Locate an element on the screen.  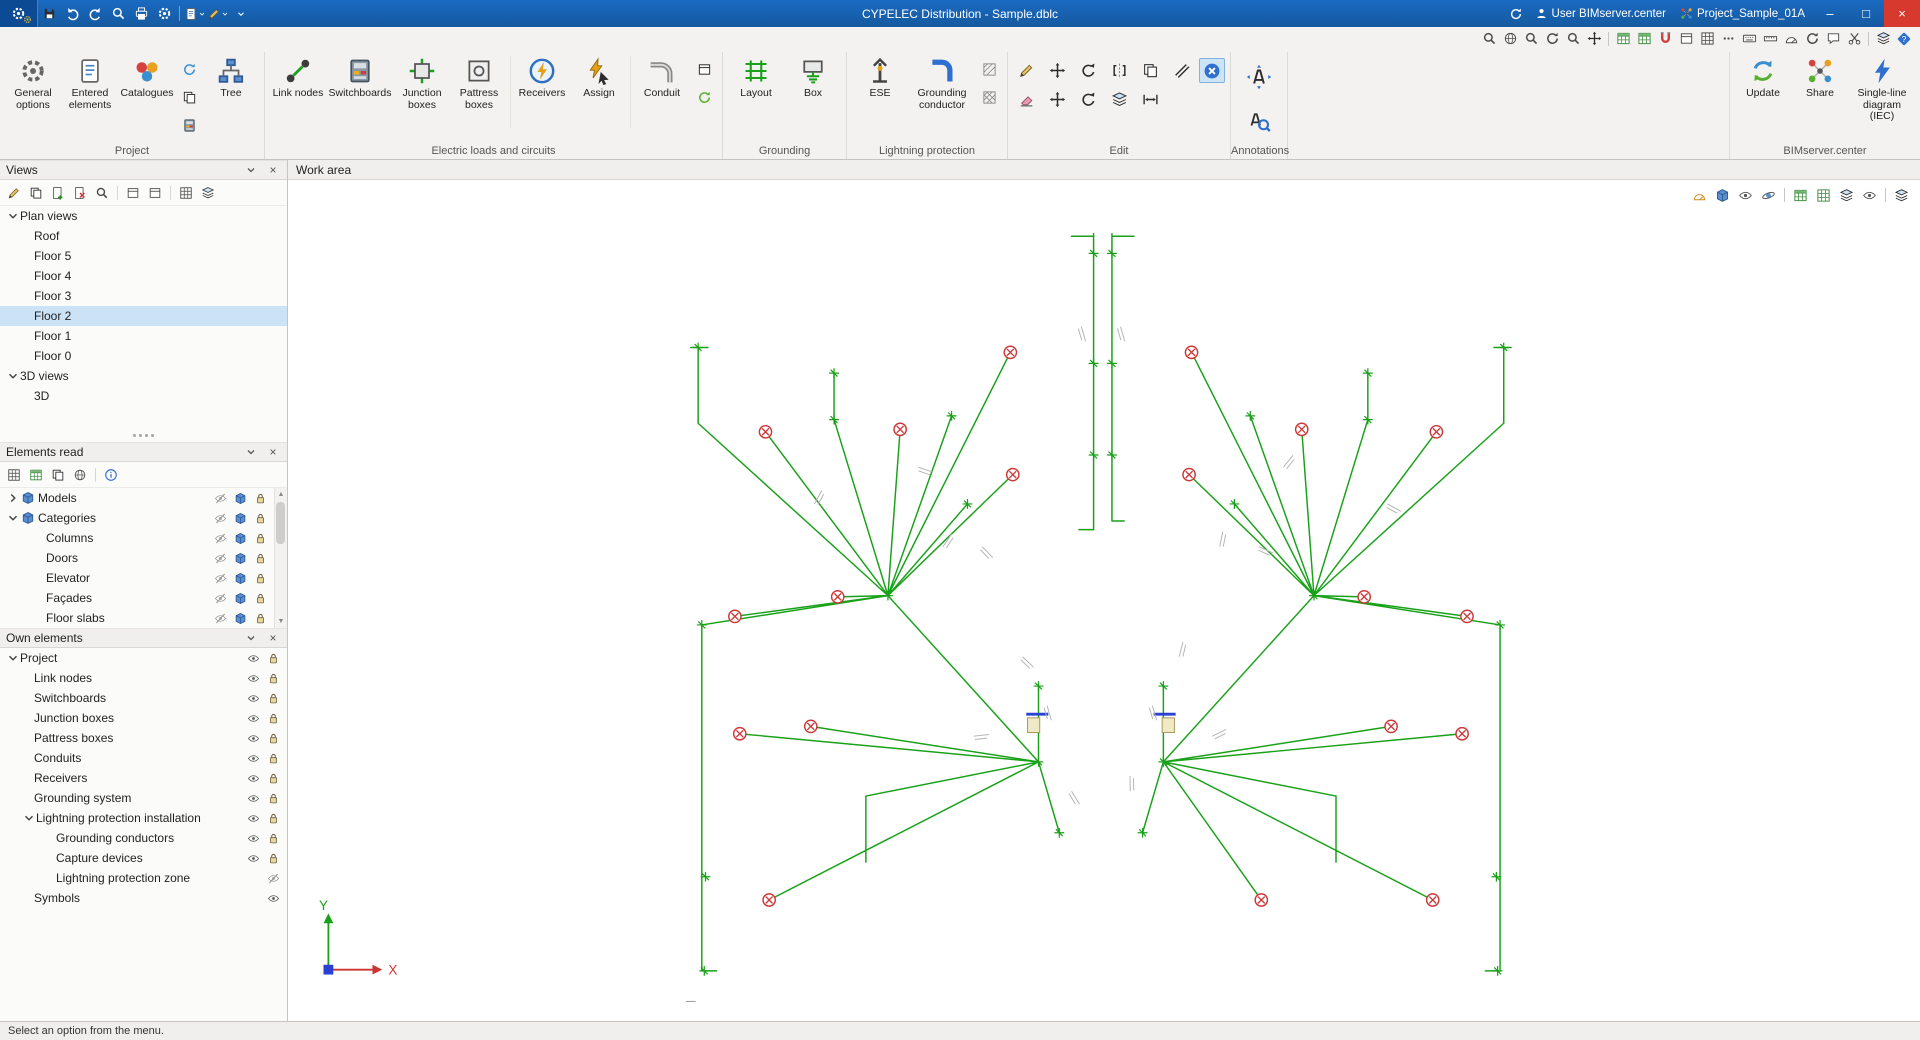
sync-icon is located at coordinates (1516, 14).